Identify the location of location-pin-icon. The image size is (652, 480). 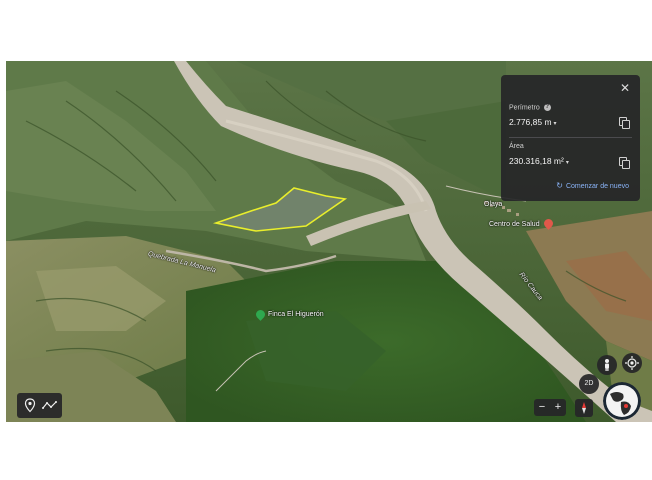
(30, 405).